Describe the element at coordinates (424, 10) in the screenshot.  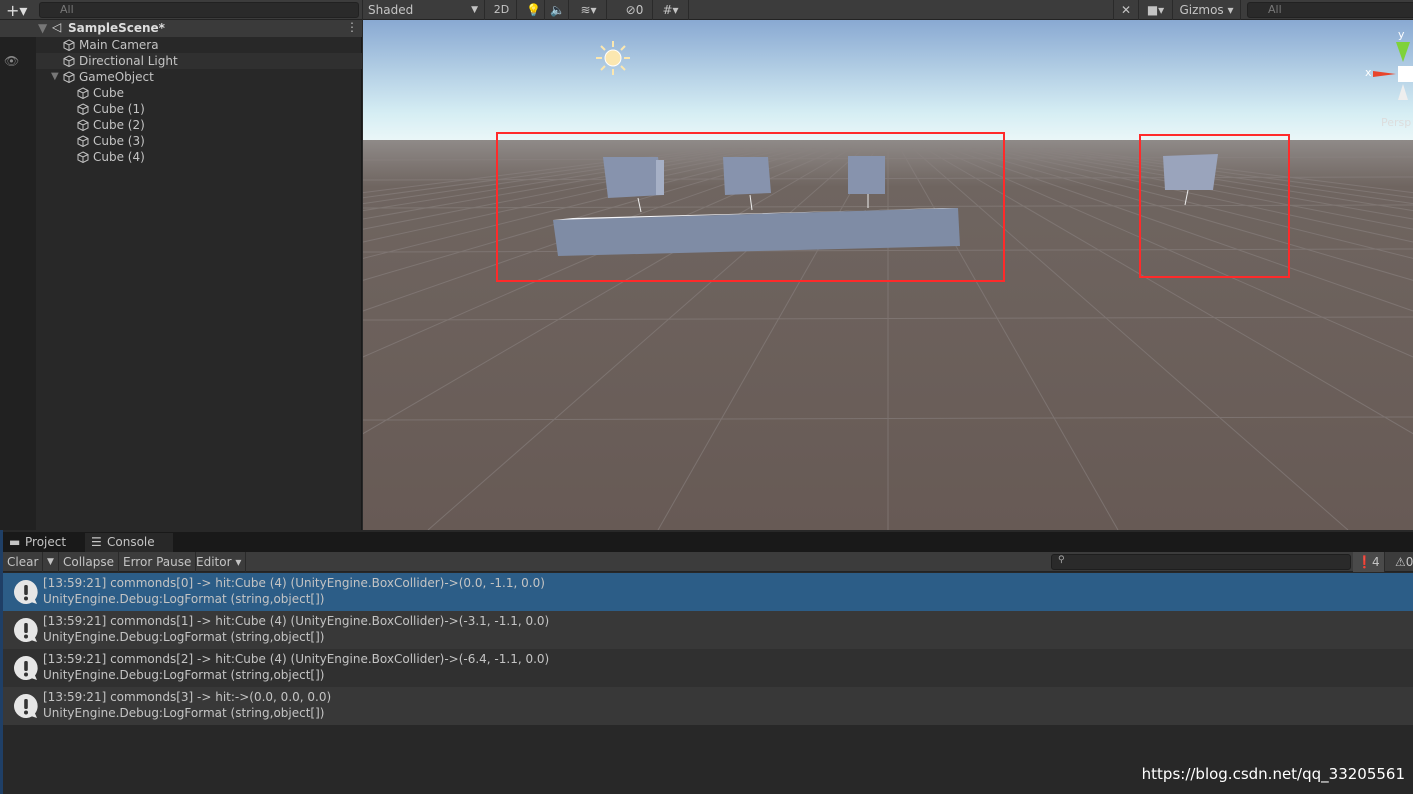
I see `draw-mode-dropdown: Shaded ▼` at that location.